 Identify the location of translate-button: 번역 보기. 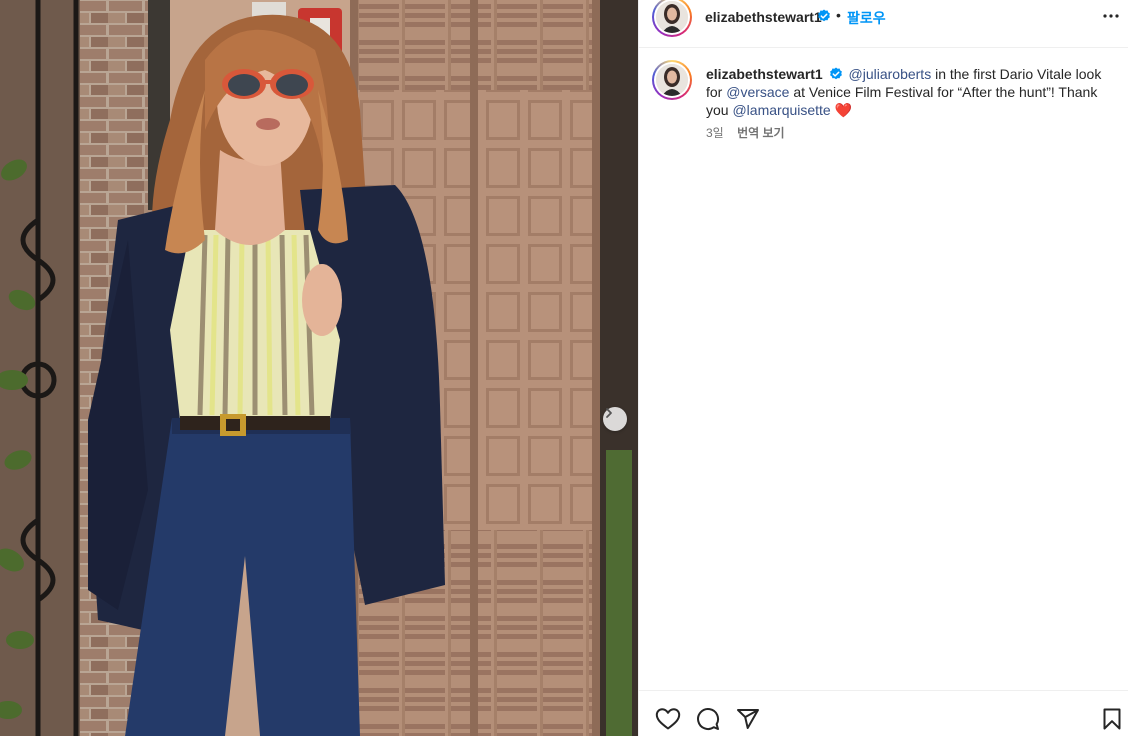
(761, 133).